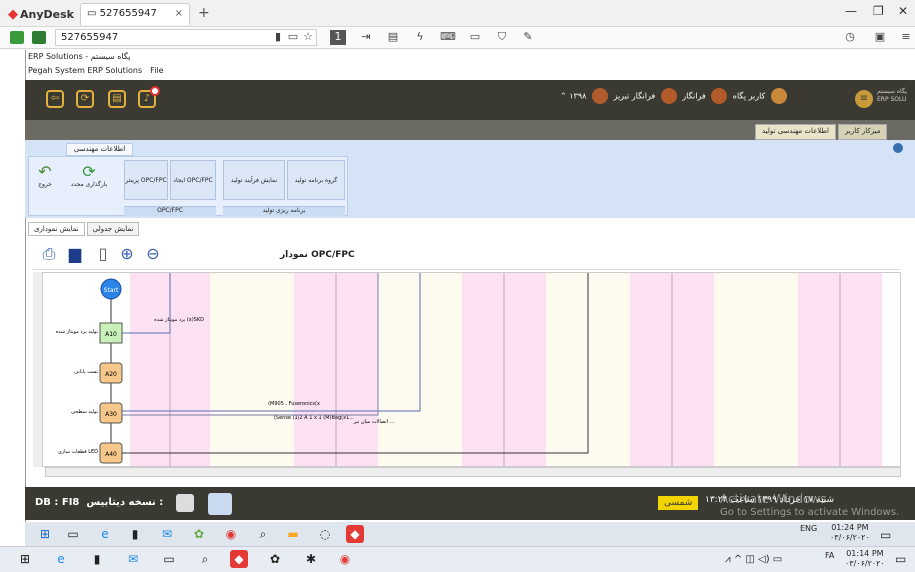 The image size is (915, 572). What do you see at coordinates (49, 255) in the screenshot?
I see `print-icon: ⎙` at bounding box center [49, 255].